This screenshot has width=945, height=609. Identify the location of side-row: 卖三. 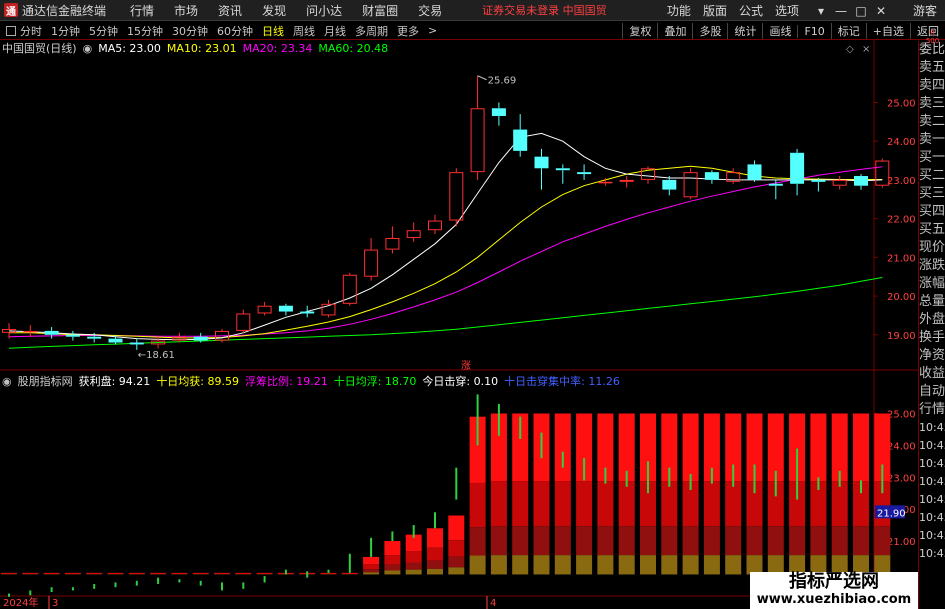
(932, 104).